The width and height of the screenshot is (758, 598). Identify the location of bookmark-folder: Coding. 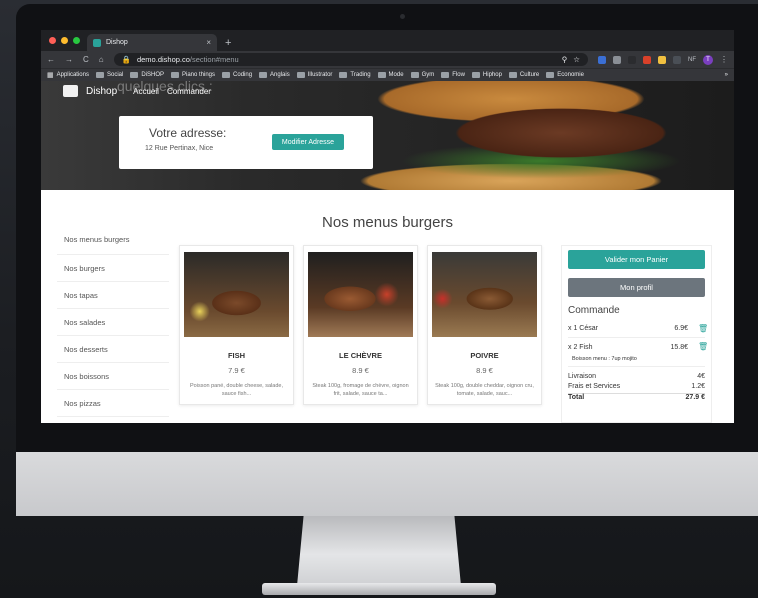
(237, 75).